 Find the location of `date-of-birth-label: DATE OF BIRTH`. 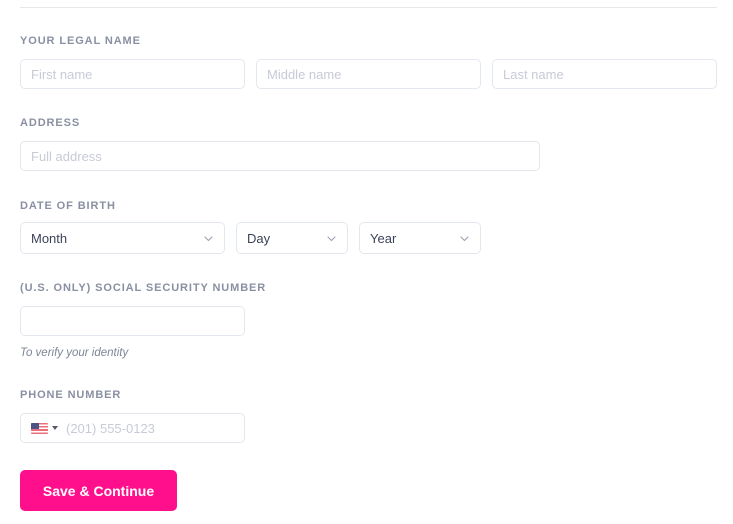

date-of-birth-label: DATE OF BIRTH is located at coordinates (68, 206).